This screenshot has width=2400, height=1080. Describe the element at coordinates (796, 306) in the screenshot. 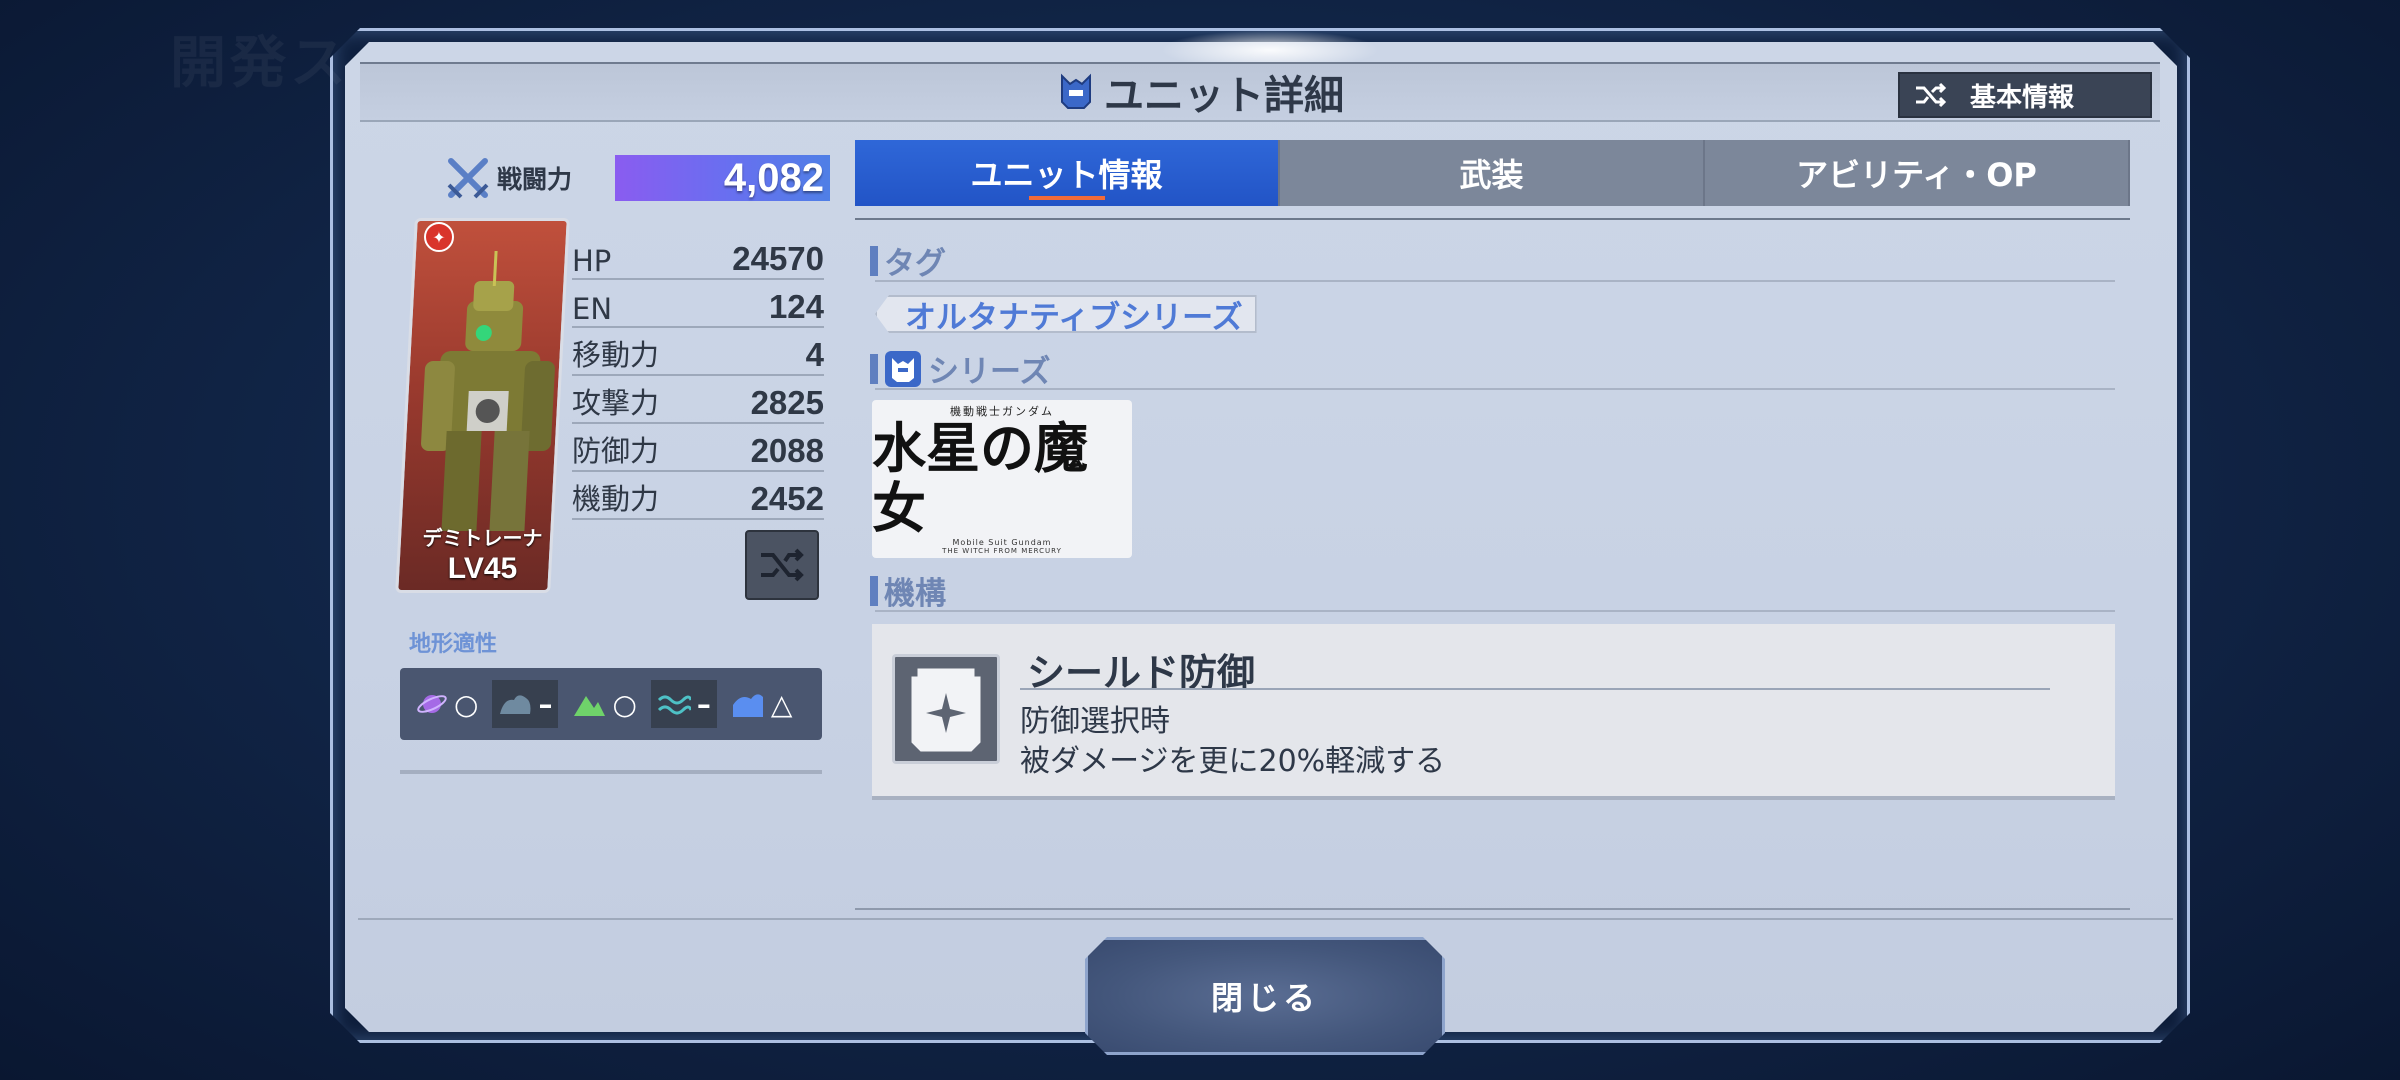

I see `stat-value: 124` at that location.